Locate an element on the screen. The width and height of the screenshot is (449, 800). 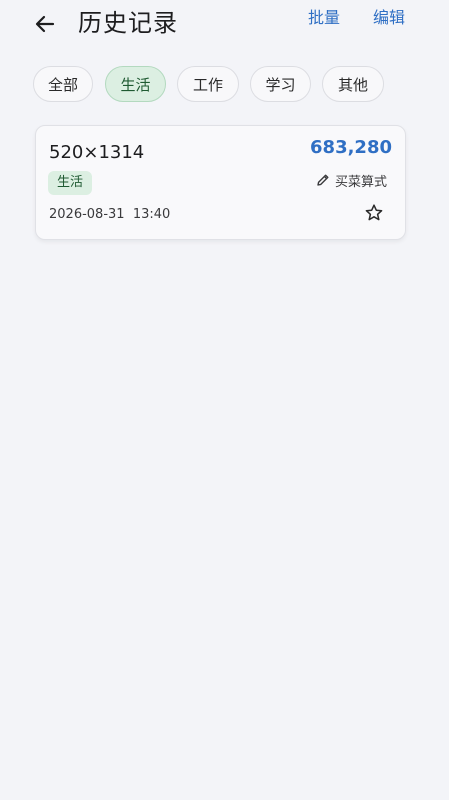
filter-chip-study: 学习 is located at coordinates (280, 84).